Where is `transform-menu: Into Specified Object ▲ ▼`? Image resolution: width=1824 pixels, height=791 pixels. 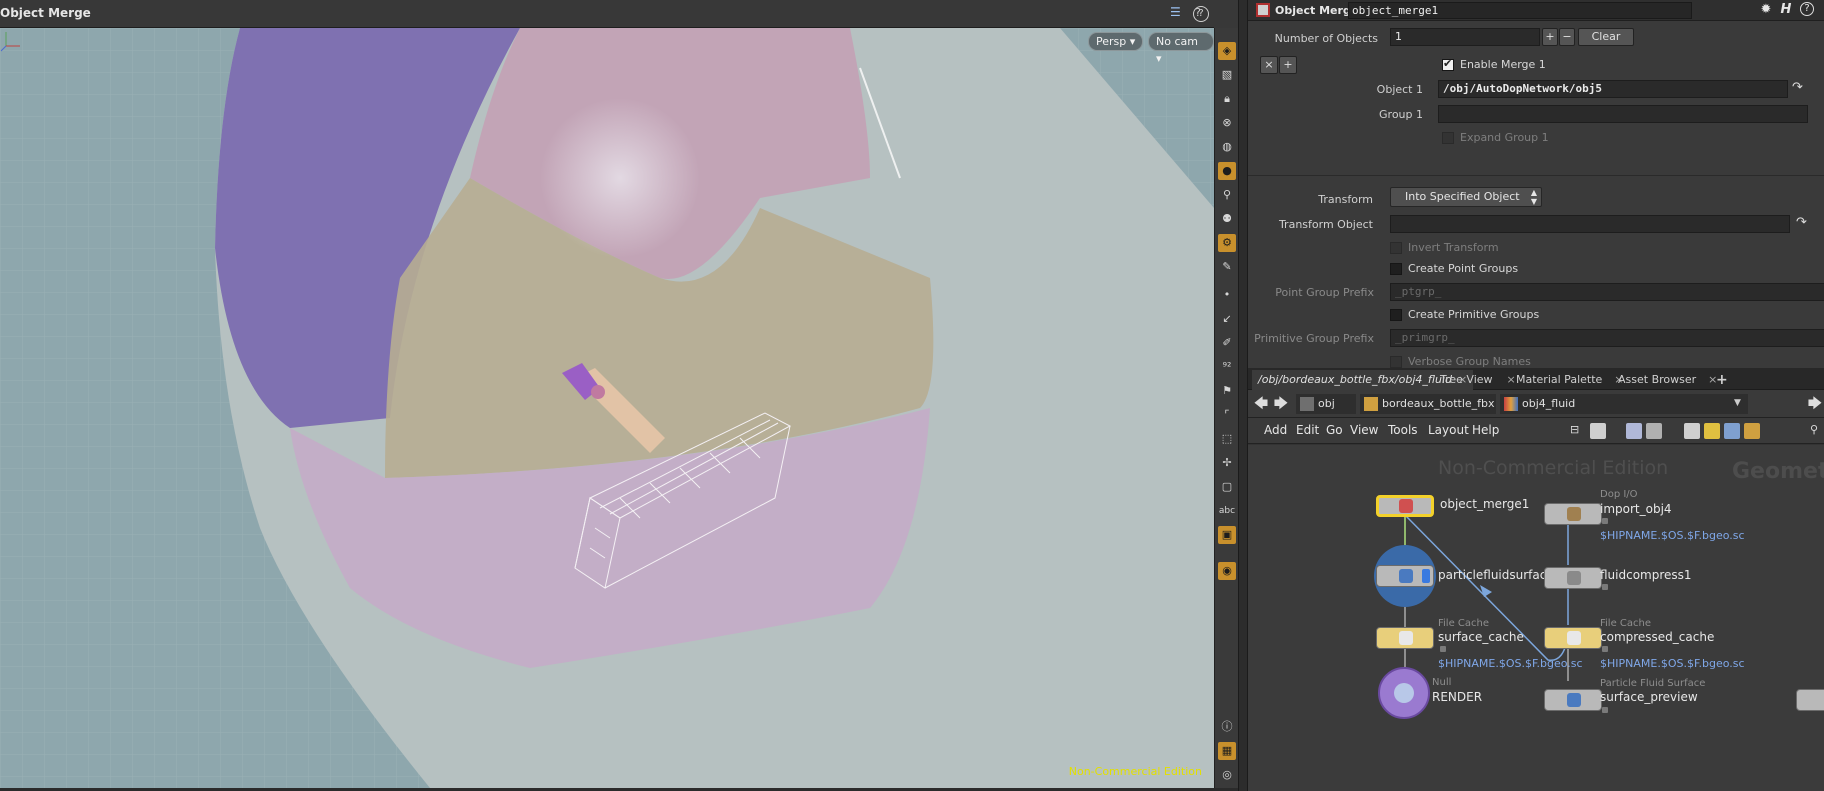
transform-menu: Into Specified Object ▲ ▼ is located at coordinates (1466, 197).